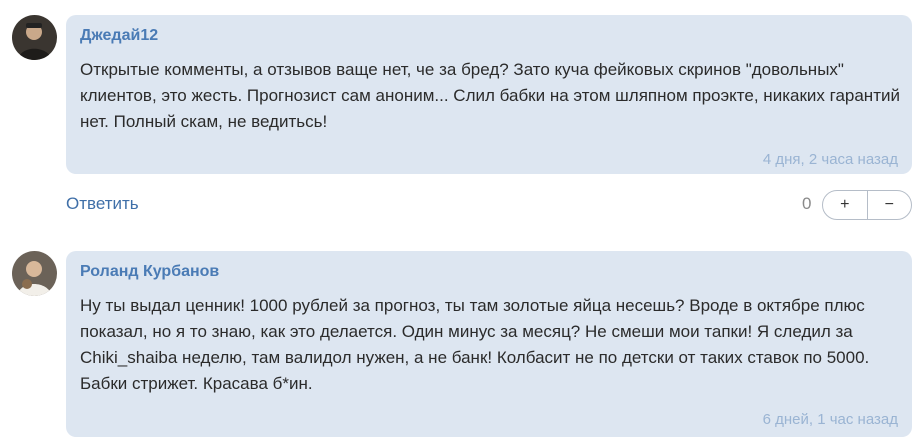  Describe the element at coordinates (830, 159) in the screenshot. I see `comment-timestamp: 4 дня, 2 часа назад` at that location.